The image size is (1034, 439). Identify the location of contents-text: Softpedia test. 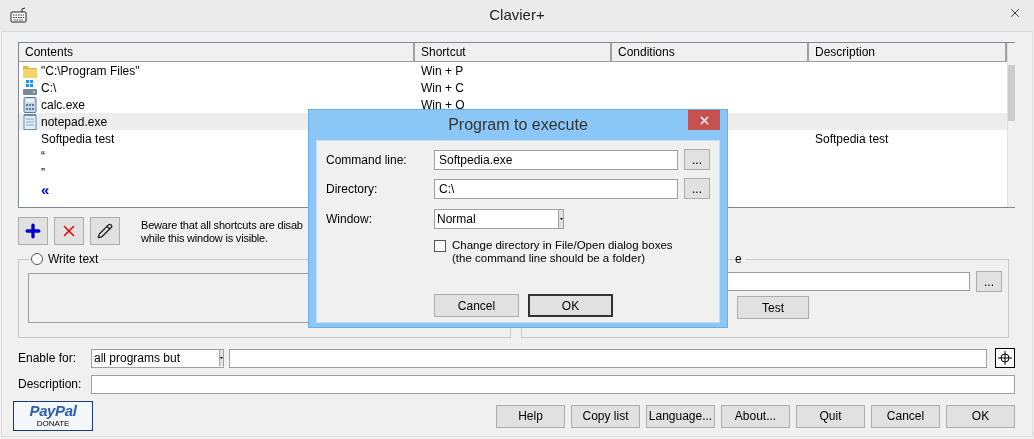
(77, 139).